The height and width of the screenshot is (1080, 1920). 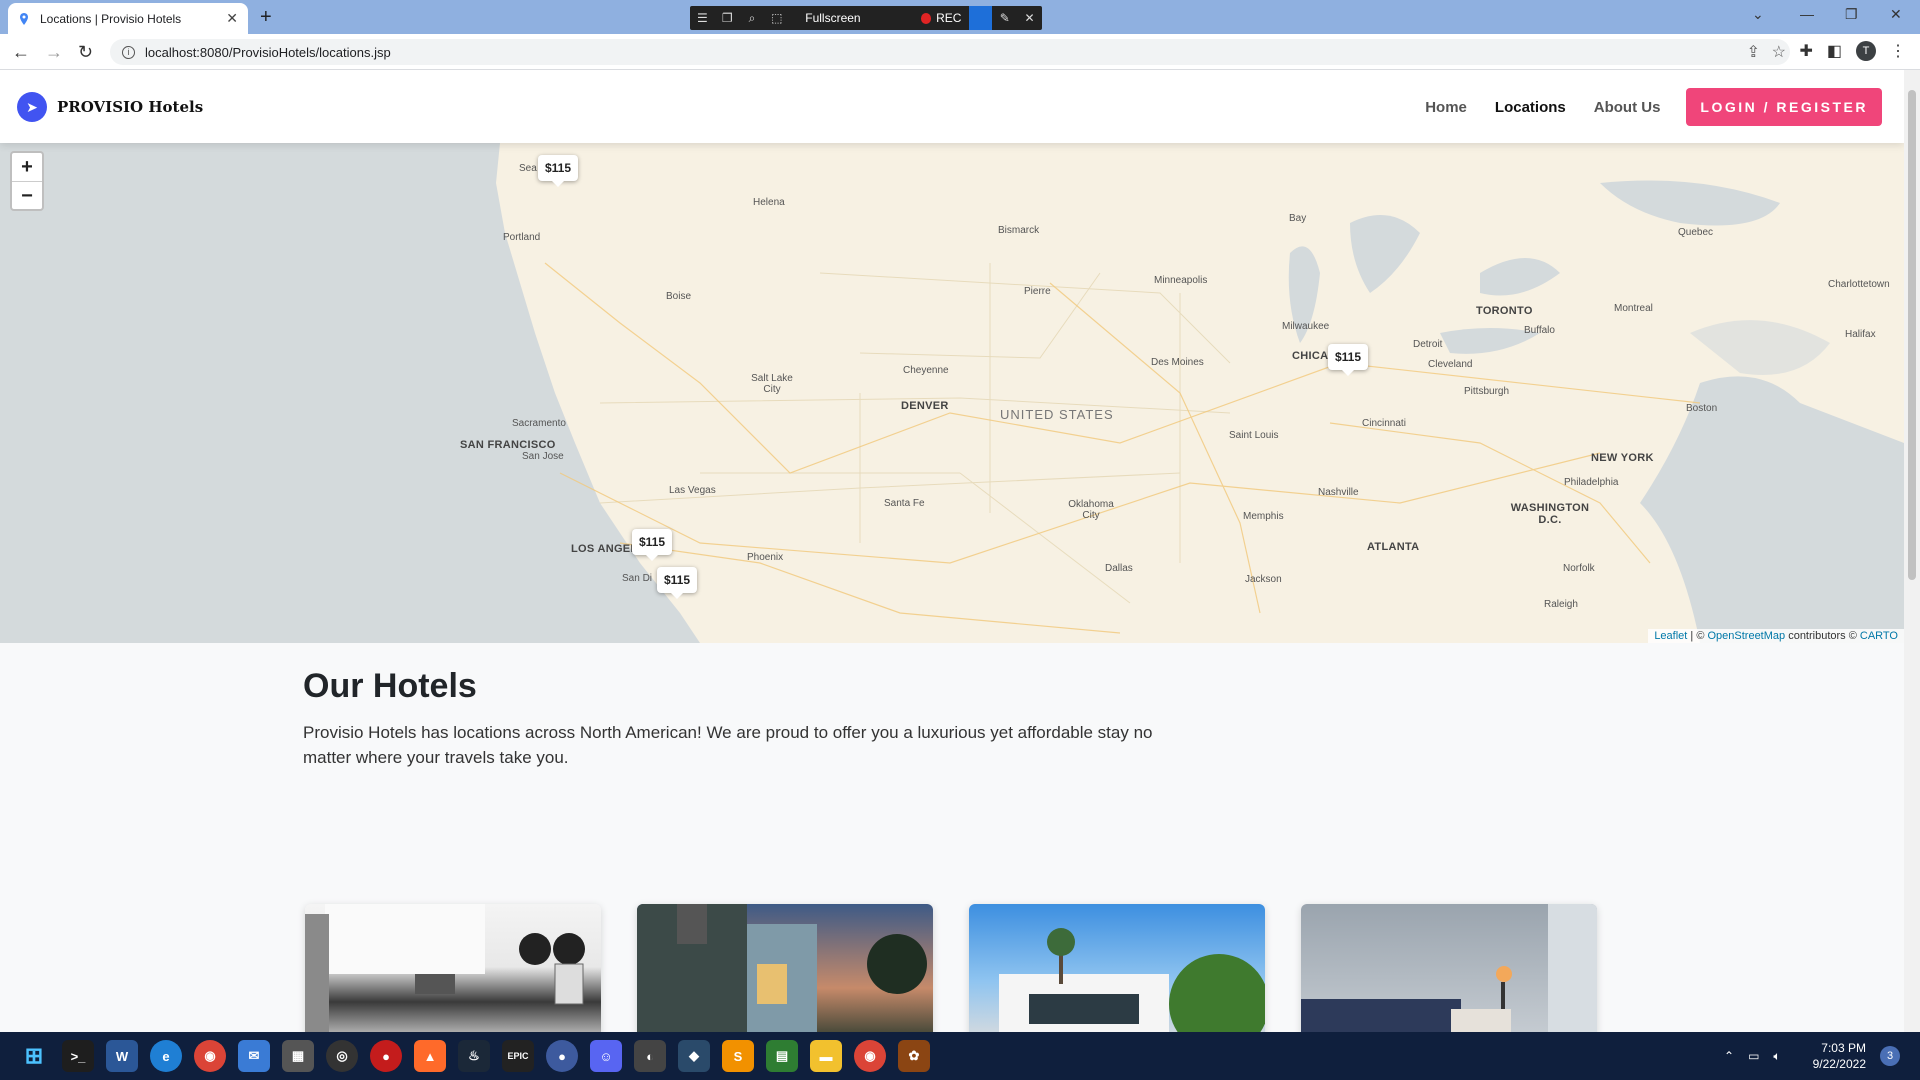 I want to click on main-nav: Home Locations About Us LOGIN / REGISTER, so click(x=1639, y=107).